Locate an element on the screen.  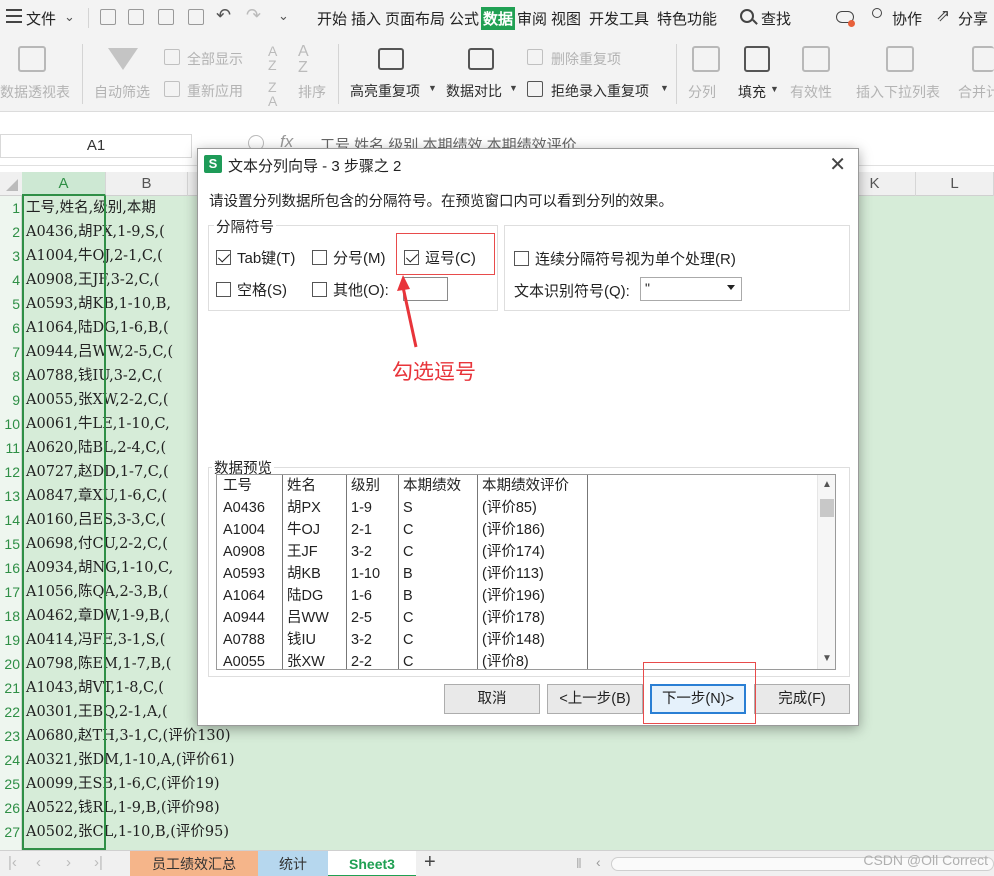
print-preview-icon is located at coordinates (196, 17).